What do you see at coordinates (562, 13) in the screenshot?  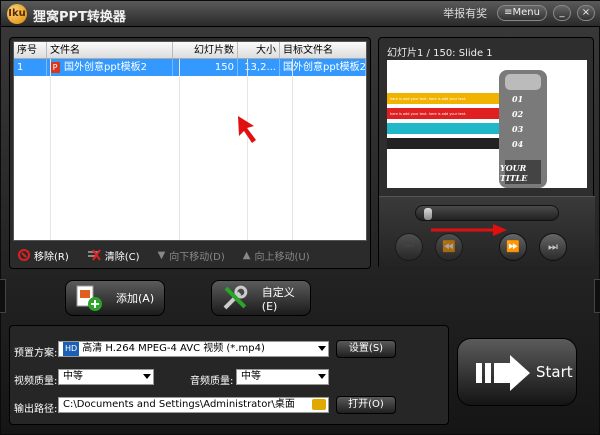 I see `minimize-button: _` at bounding box center [562, 13].